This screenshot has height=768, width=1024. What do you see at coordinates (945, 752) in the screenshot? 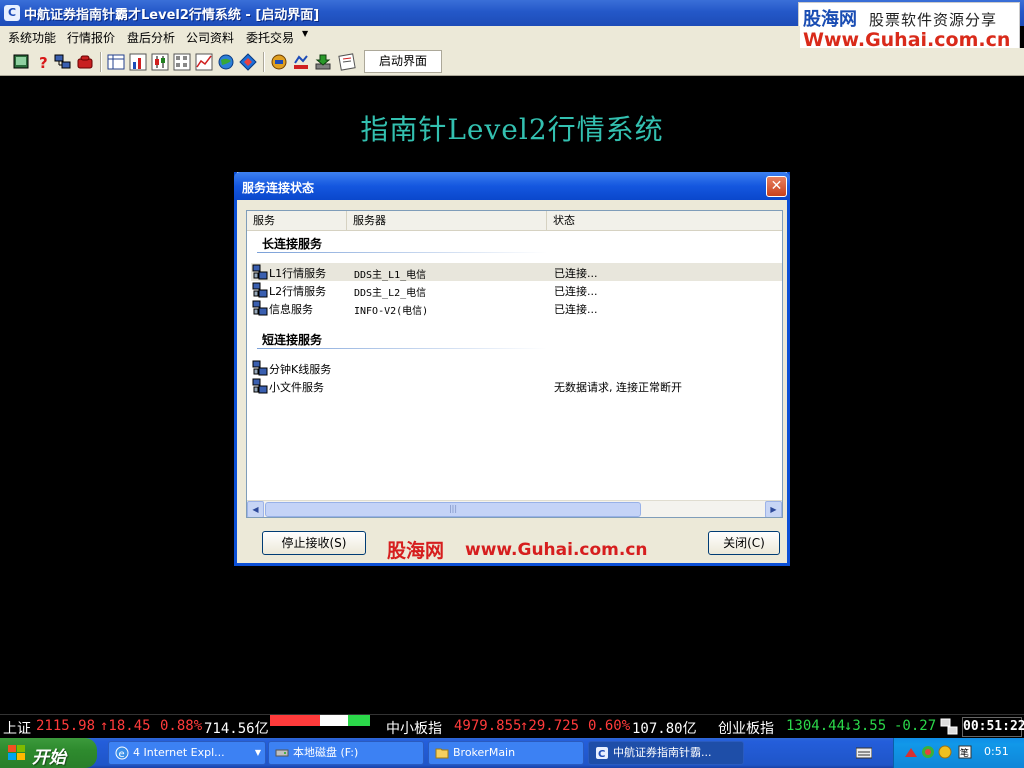
I see `tray-ie-icon` at bounding box center [945, 752].